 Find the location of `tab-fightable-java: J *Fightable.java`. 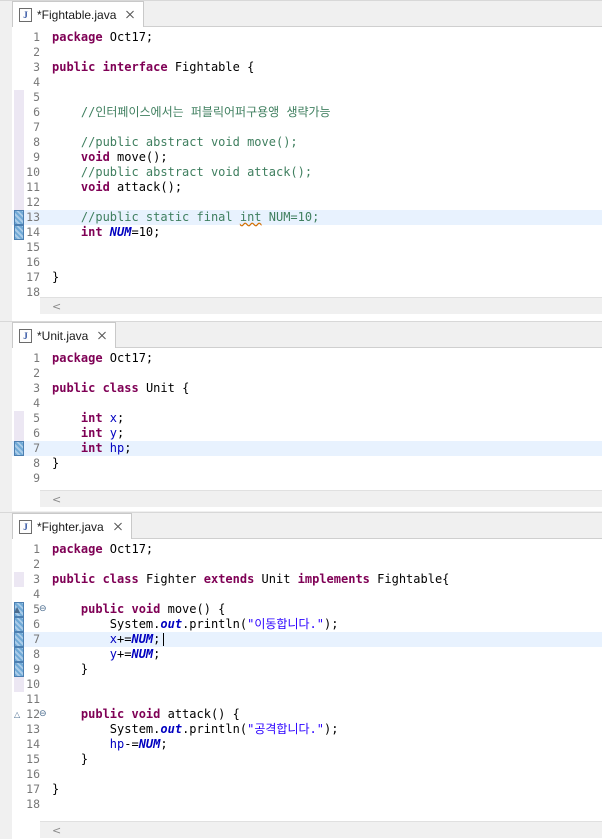

tab-fightable-java: J *Fightable.java is located at coordinates (78, 14).